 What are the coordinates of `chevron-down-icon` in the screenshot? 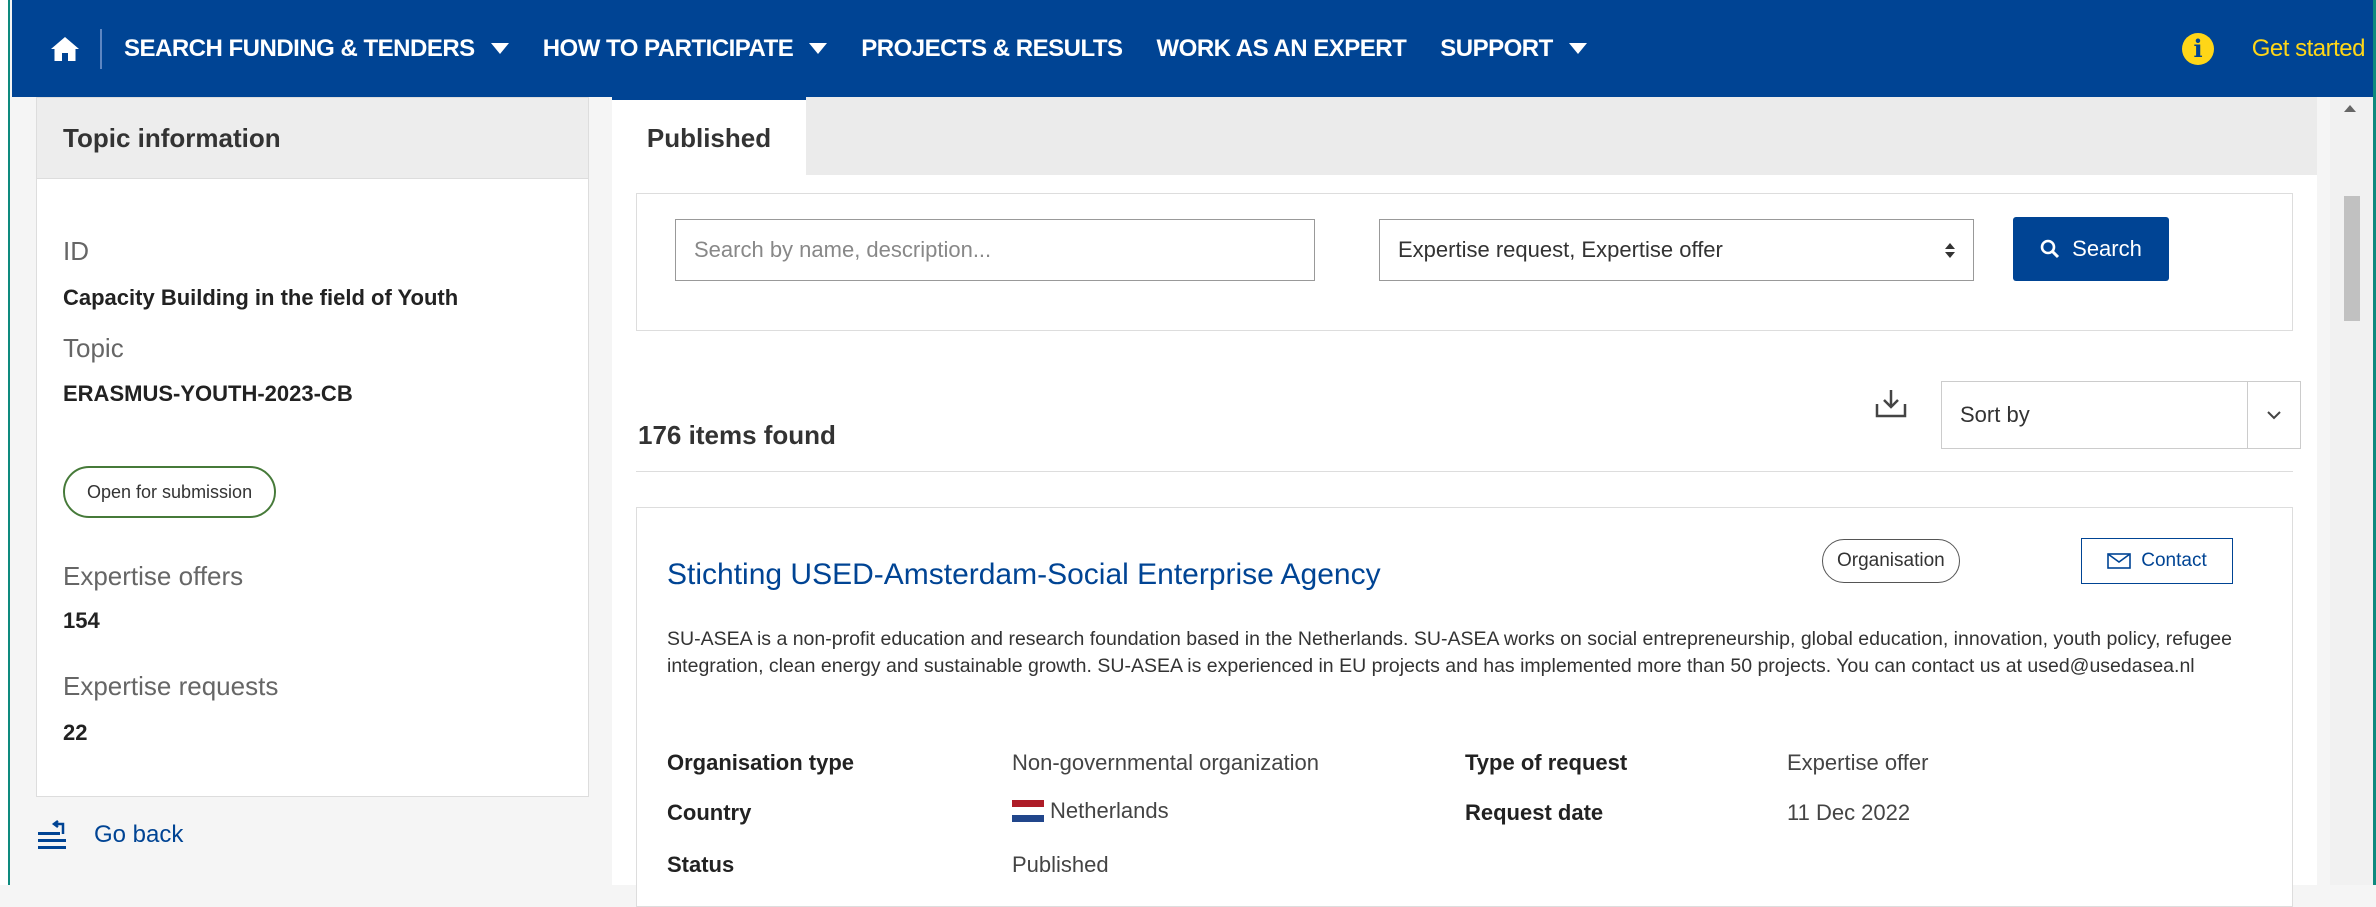 It's located at (2273, 415).